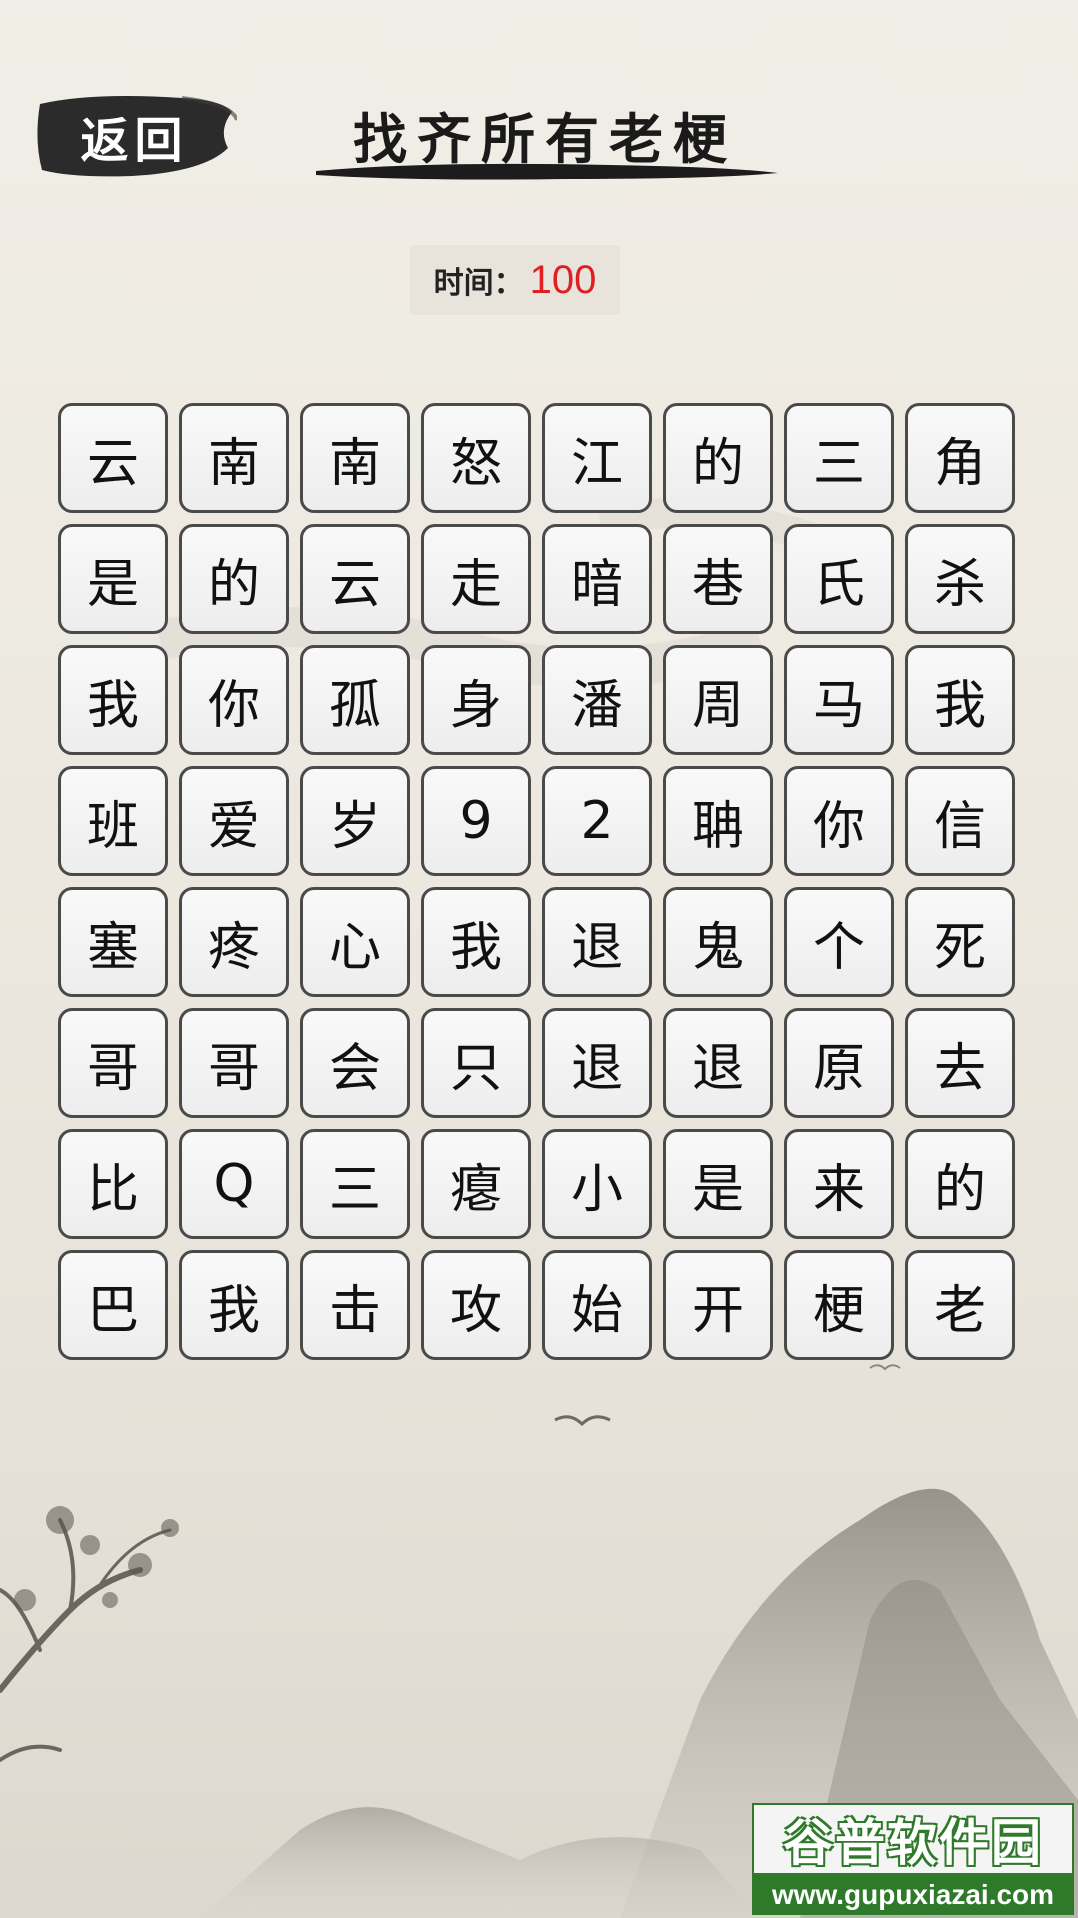 This screenshot has height=1918, width=1078. What do you see at coordinates (960, 1063) in the screenshot?
I see `char-tile: 去` at bounding box center [960, 1063].